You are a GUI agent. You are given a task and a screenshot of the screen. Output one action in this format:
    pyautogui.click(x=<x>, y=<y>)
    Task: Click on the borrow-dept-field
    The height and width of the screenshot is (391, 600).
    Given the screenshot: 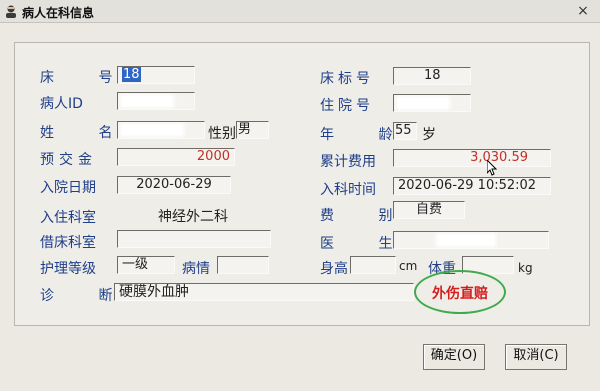 What is the action you would take?
    pyautogui.click(x=194, y=239)
    